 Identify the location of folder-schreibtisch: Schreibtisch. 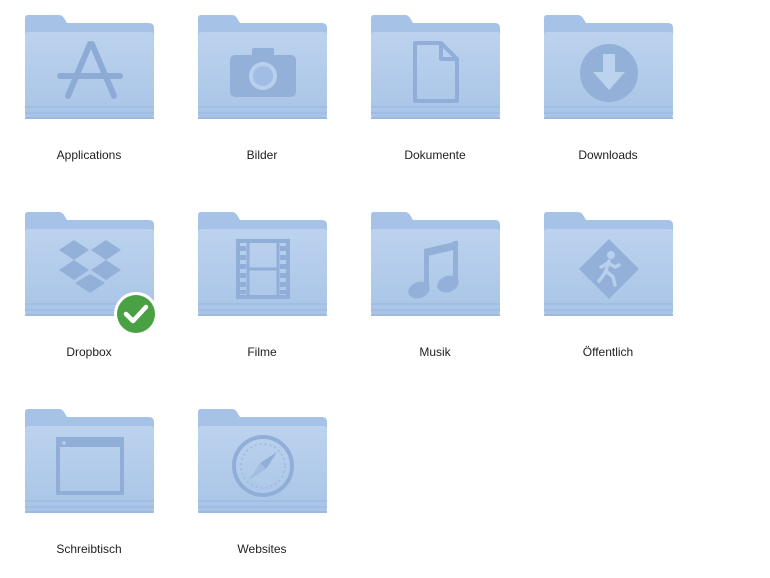
(80, 479).